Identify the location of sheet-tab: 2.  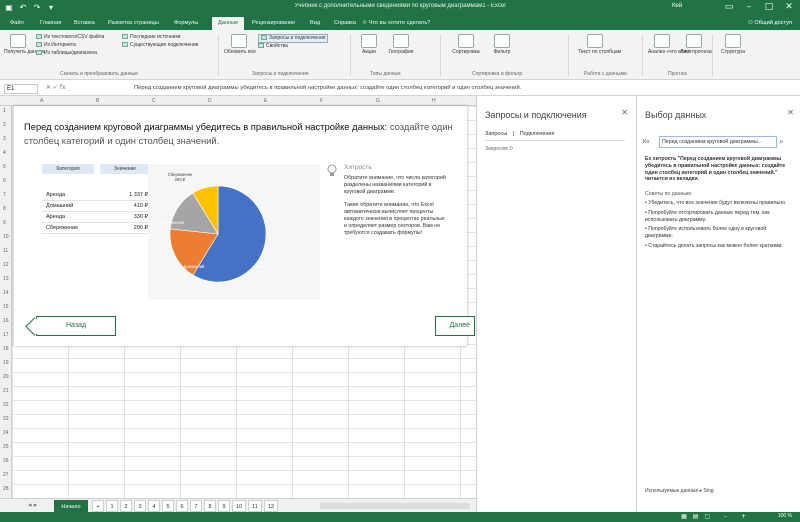
(126, 506).